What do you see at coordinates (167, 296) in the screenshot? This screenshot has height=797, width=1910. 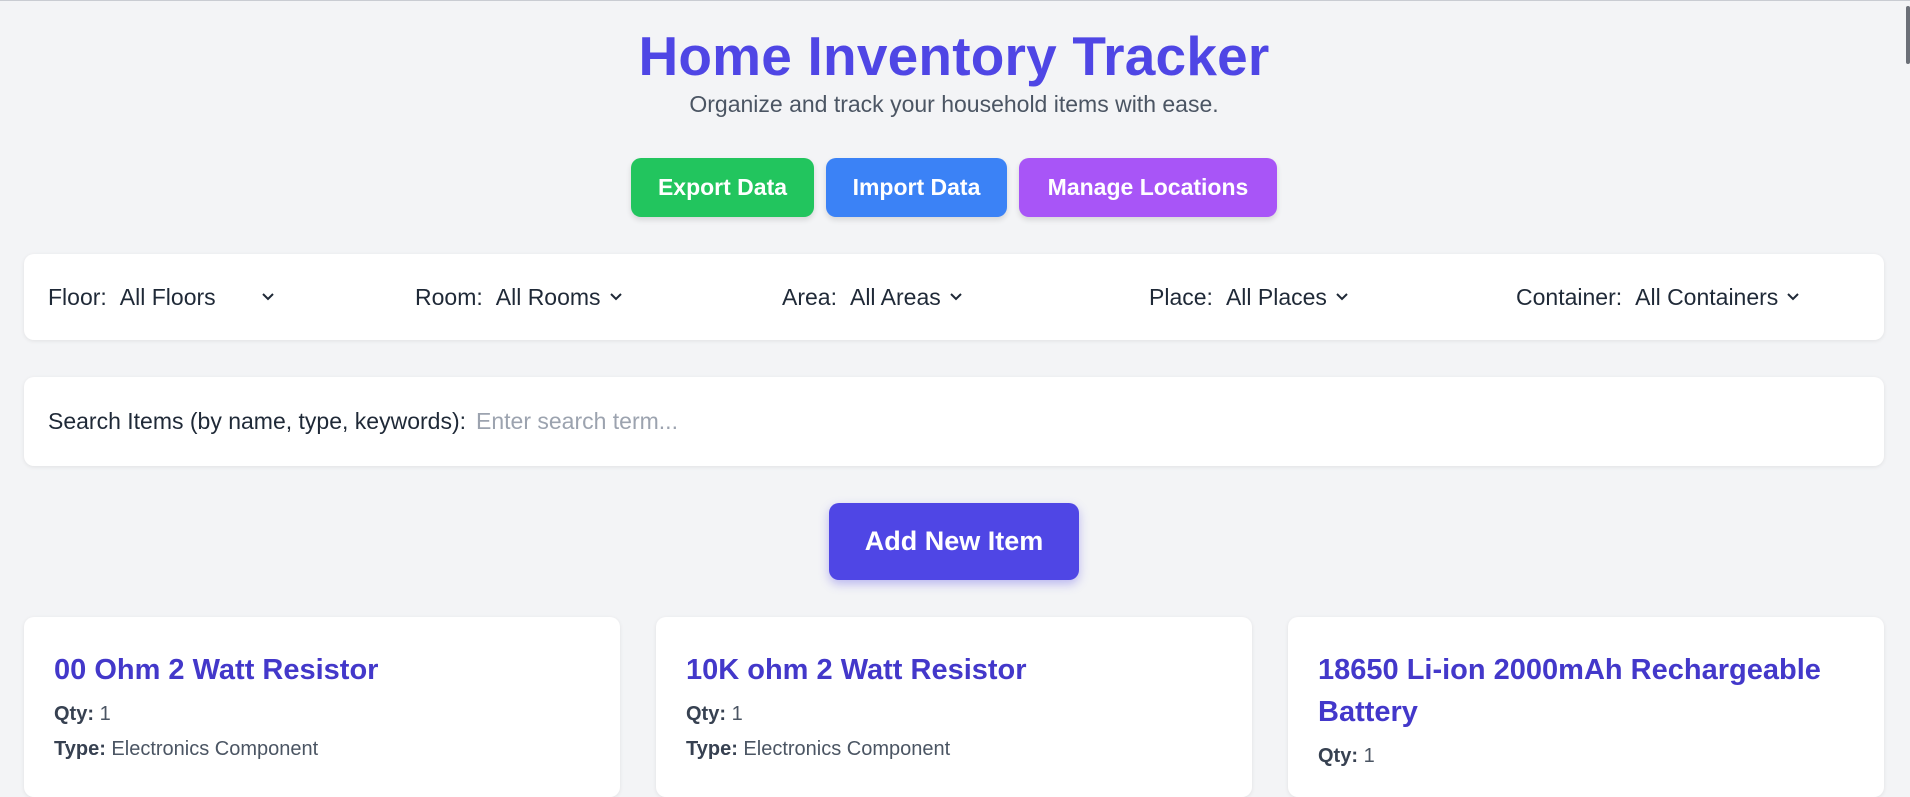 I see `floor-select-value: All Floors` at bounding box center [167, 296].